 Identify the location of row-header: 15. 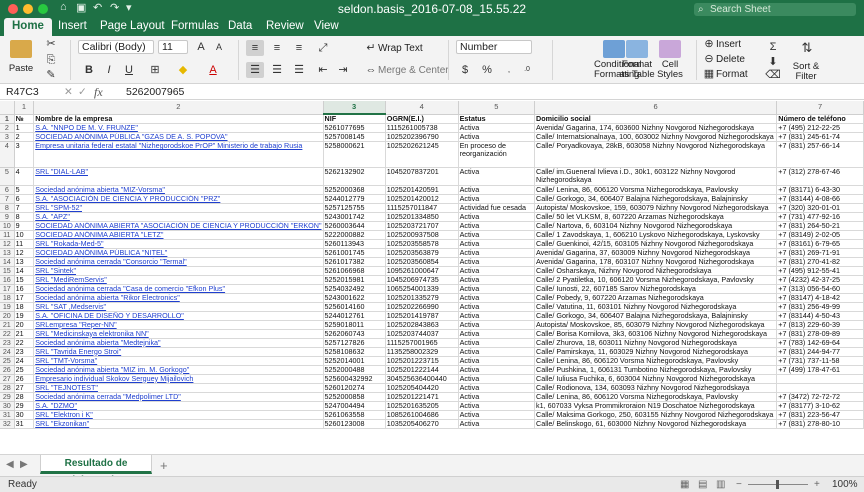
(7, 271).